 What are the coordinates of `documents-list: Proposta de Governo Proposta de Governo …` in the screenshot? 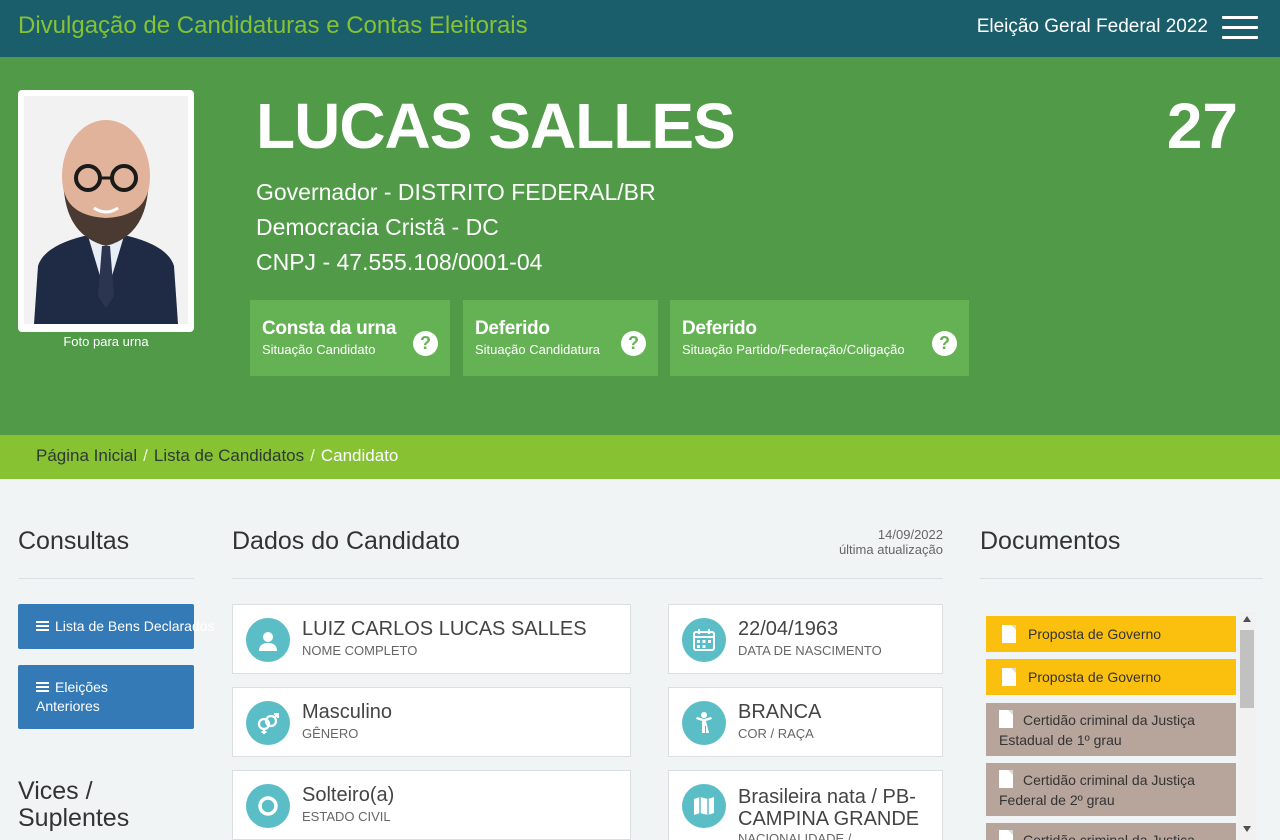 It's located at (1121, 726).